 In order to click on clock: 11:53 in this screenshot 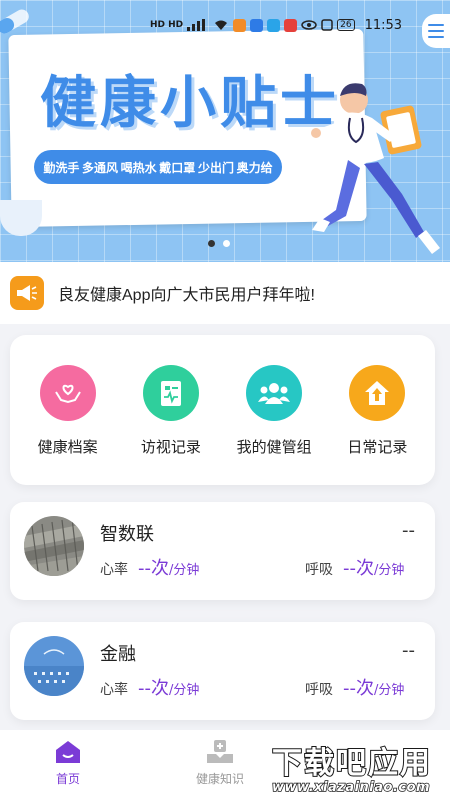, I will do `click(383, 25)`.